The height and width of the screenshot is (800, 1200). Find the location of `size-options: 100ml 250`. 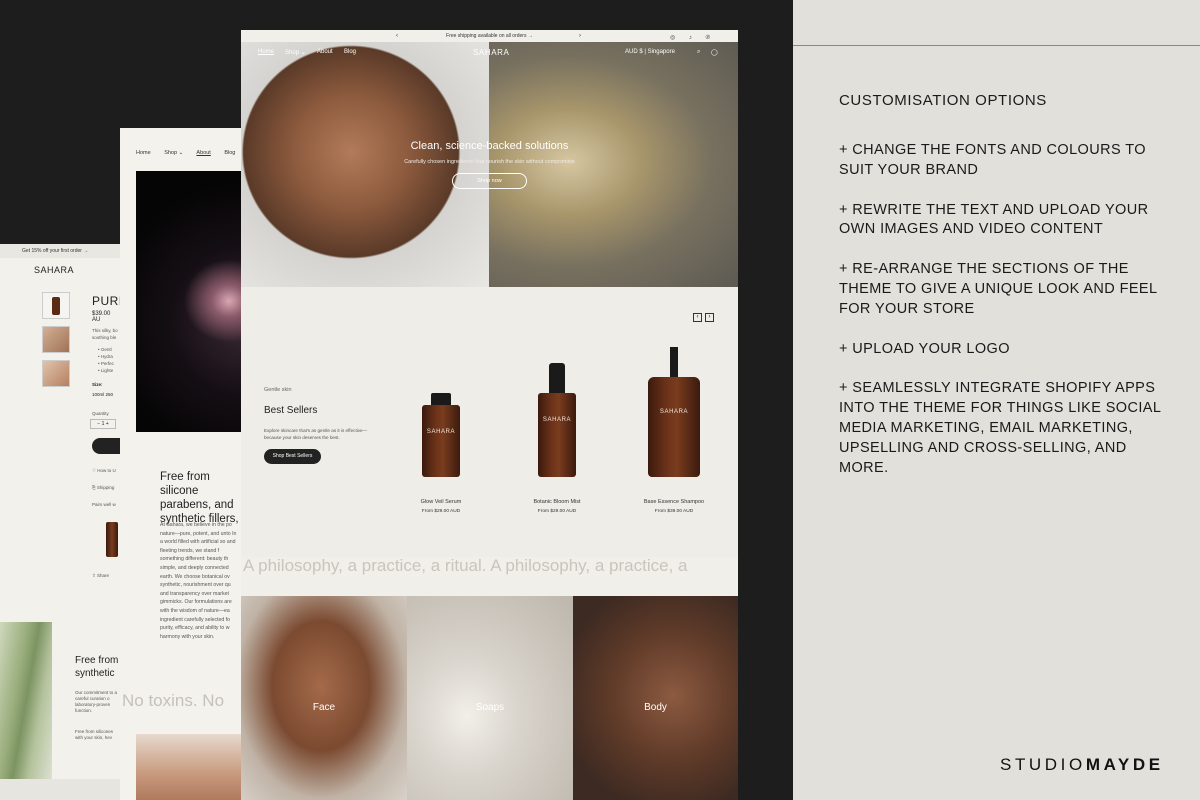

size-options: 100ml 250 is located at coordinates (102, 395).